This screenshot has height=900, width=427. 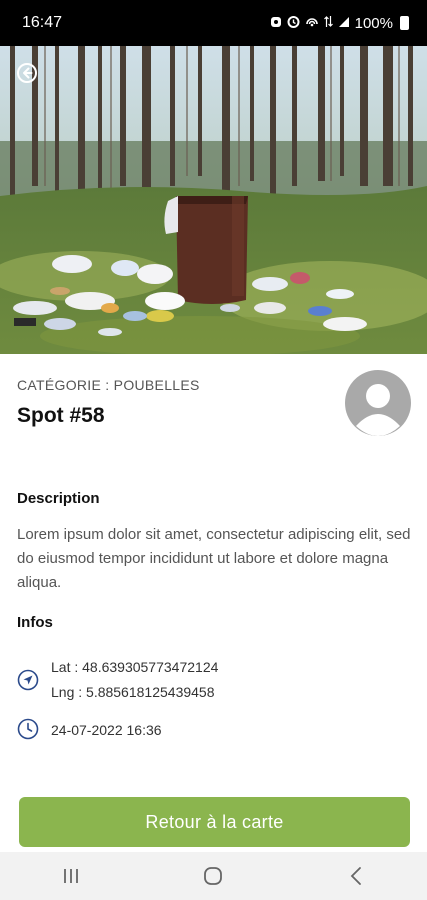 What do you see at coordinates (293, 23) in the screenshot?
I see `alarm-icon` at bounding box center [293, 23].